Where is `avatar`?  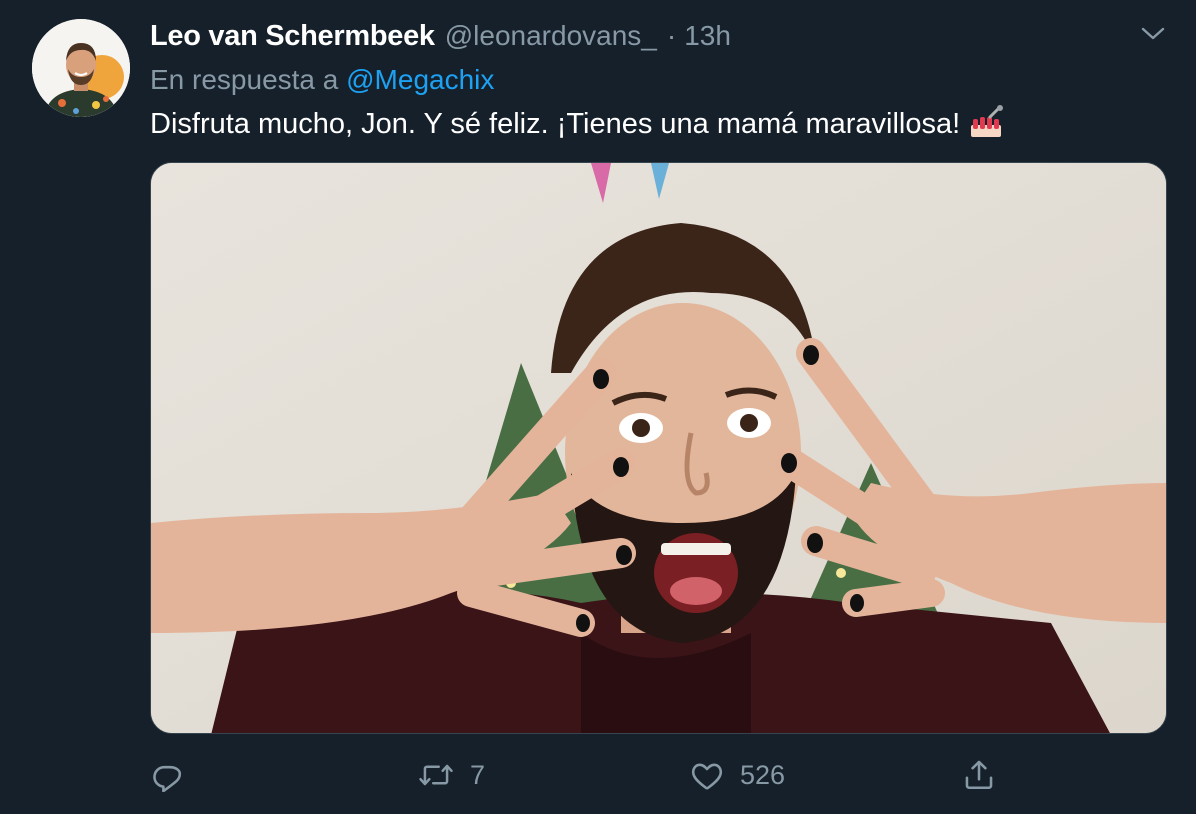
avatar is located at coordinates (81, 68).